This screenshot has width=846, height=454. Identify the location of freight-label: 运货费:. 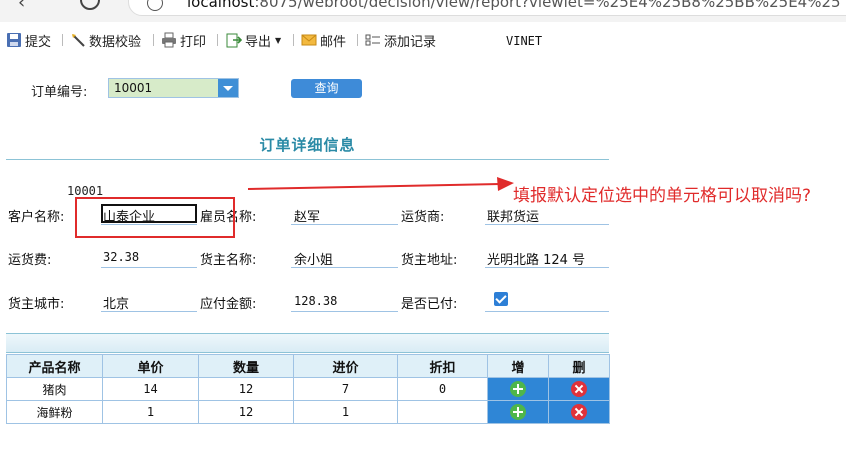
(30, 260).